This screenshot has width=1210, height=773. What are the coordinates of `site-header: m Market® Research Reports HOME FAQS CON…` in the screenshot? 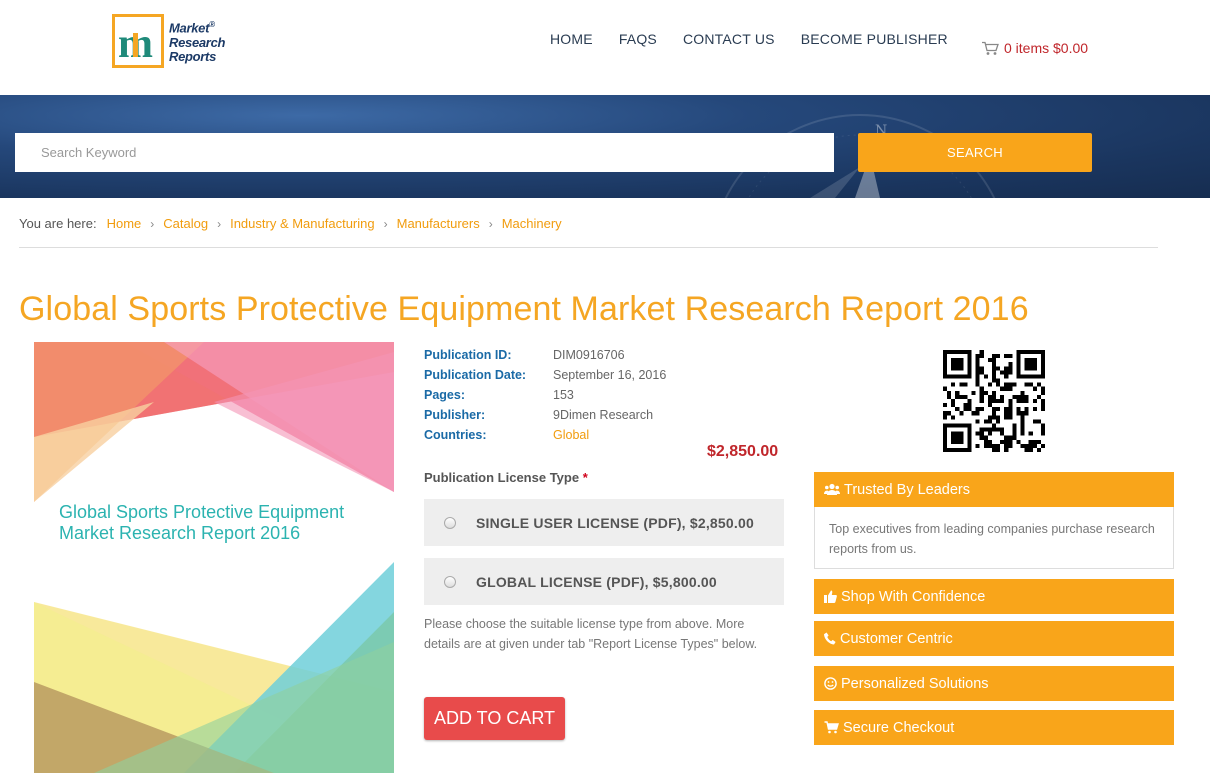 It's located at (605, 47).